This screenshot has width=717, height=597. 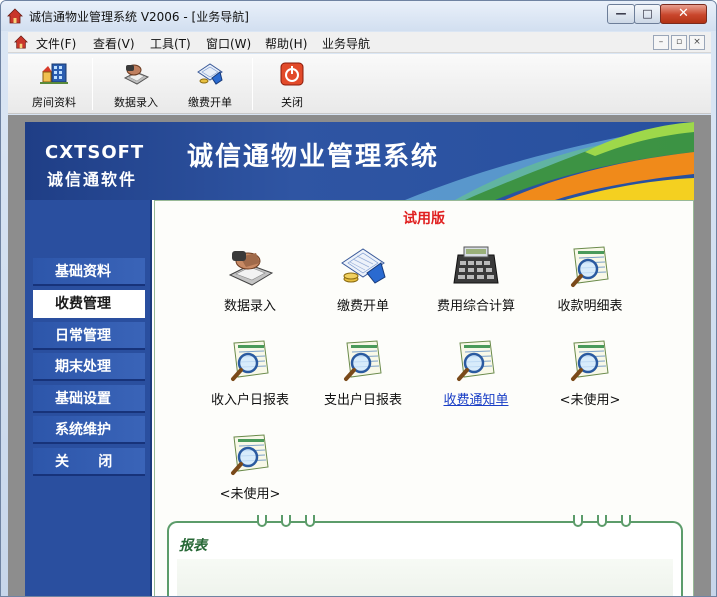 I want to click on nav-item-daily-management: 日常管理, so click(x=89, y=336).